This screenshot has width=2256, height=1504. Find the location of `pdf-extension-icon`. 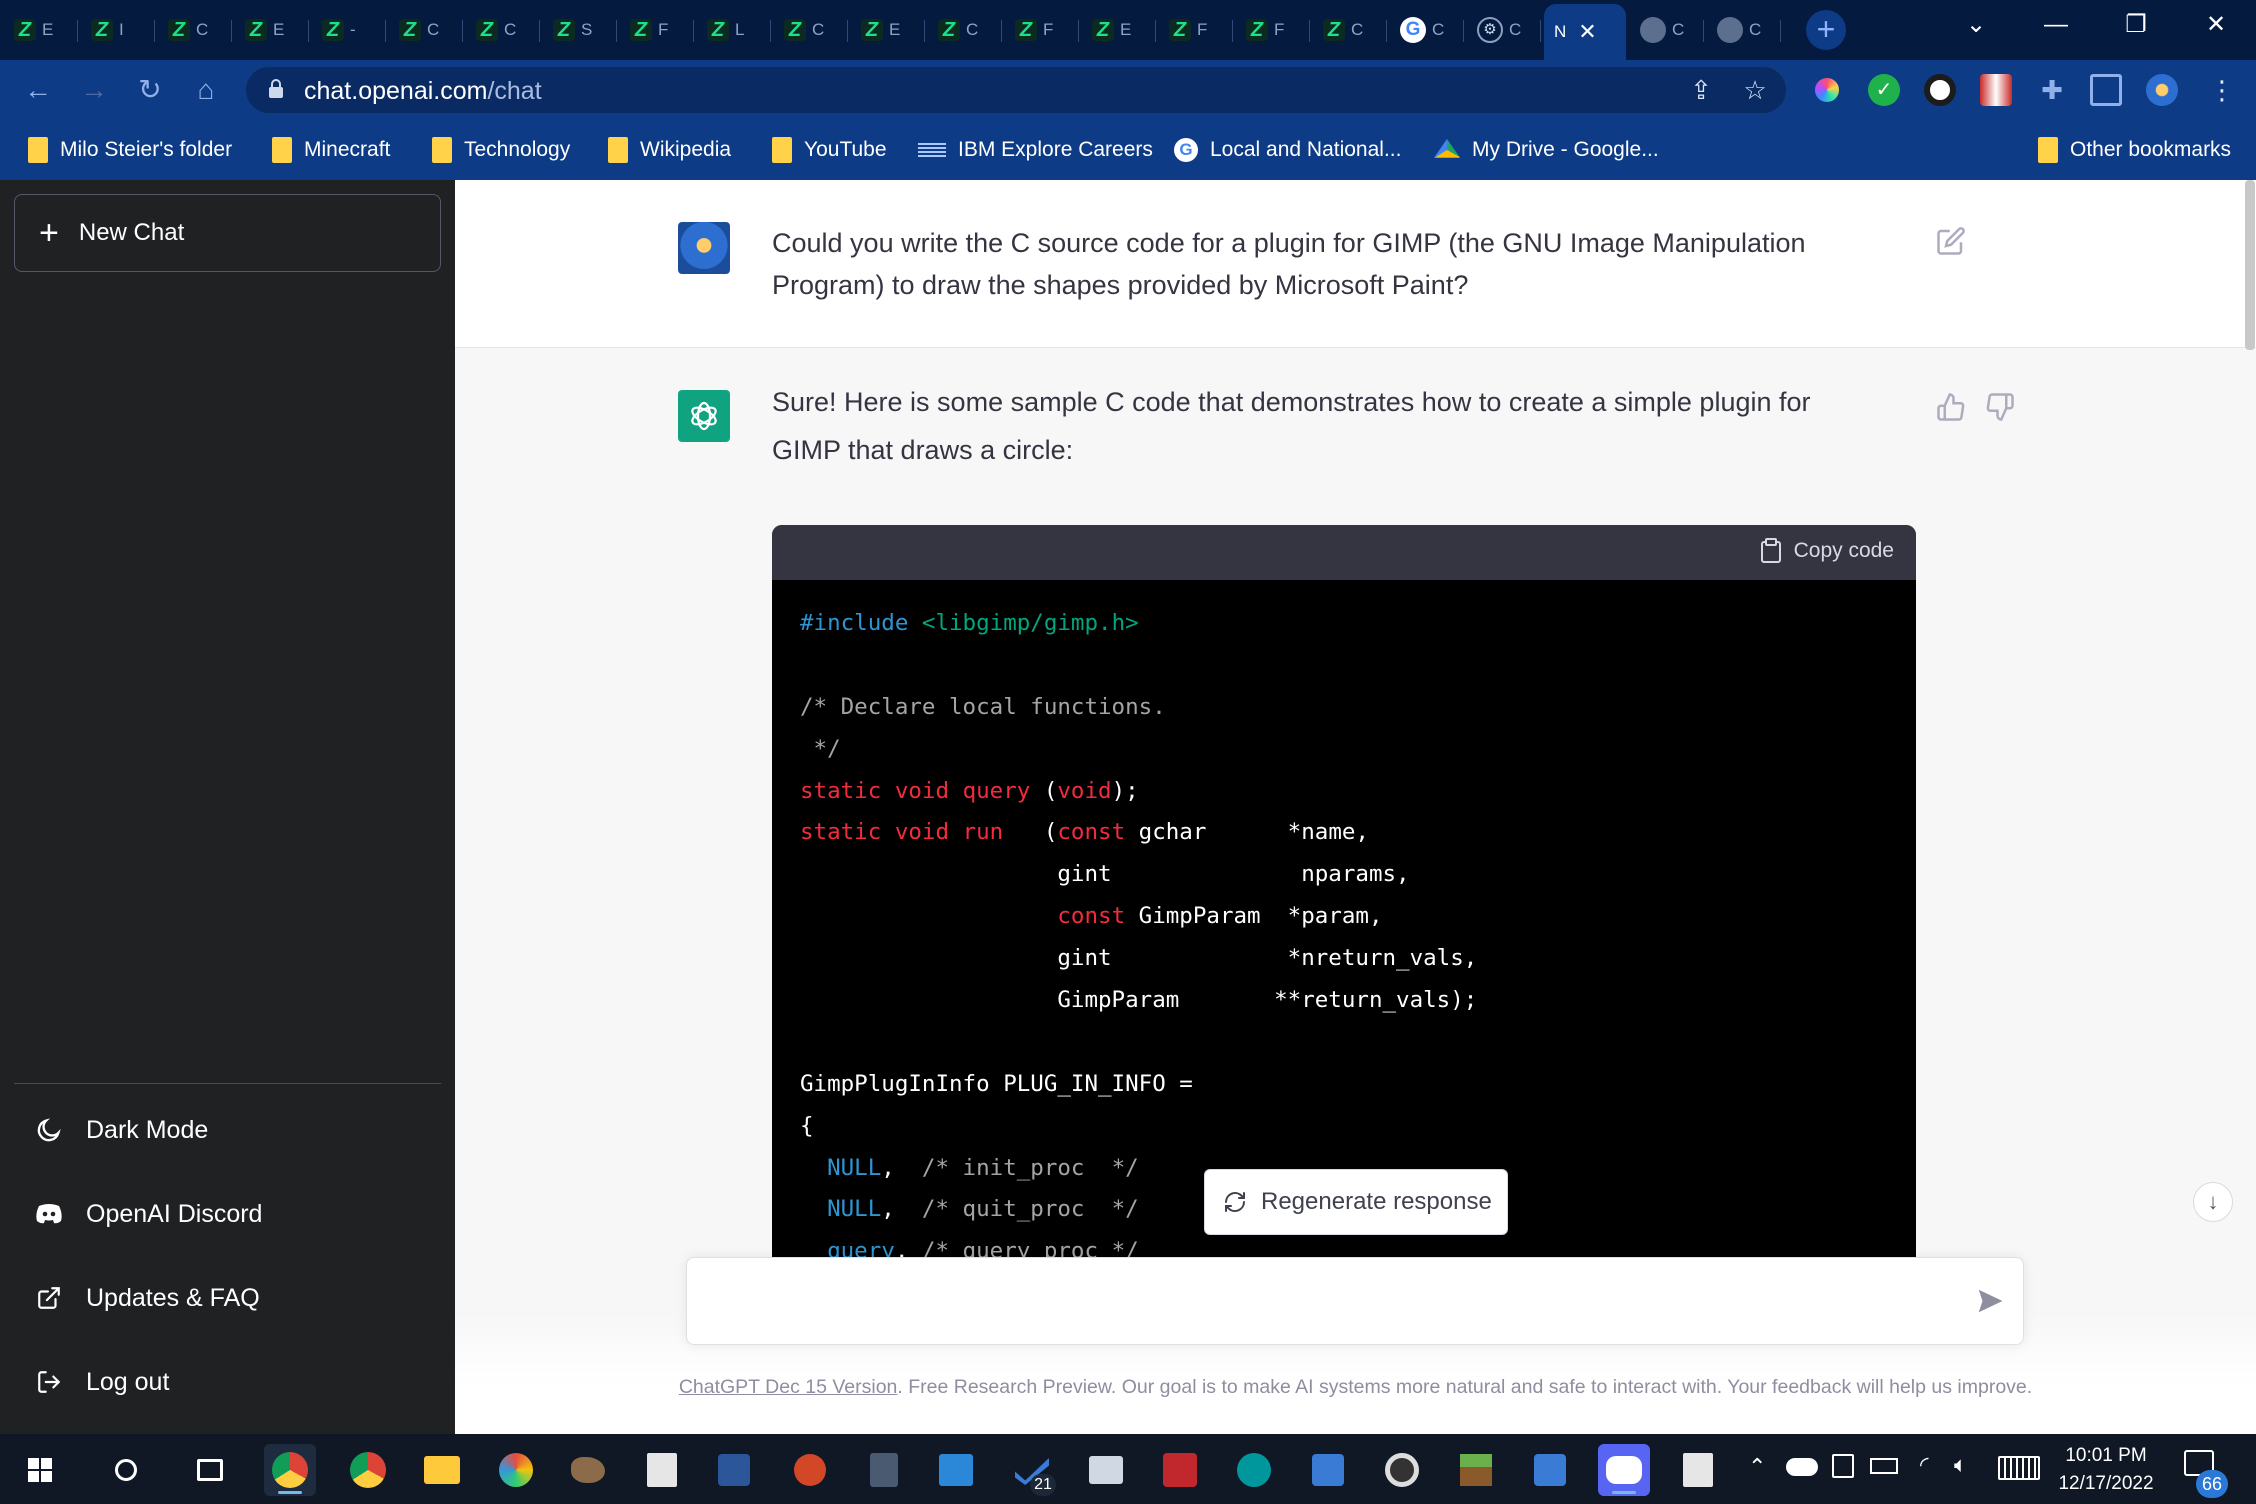

pdf-extension-icon is located at coordinates (1996, 90).